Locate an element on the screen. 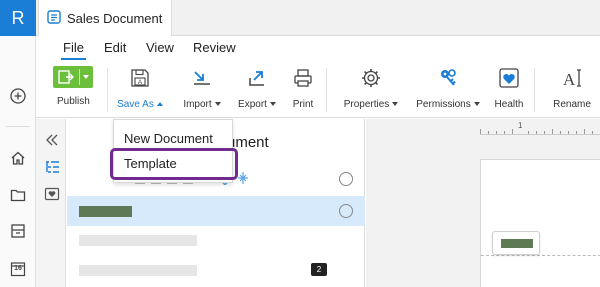 The width and height of the screenshot is (600, 287). publish-split-button is located at coordinates (73, 77).